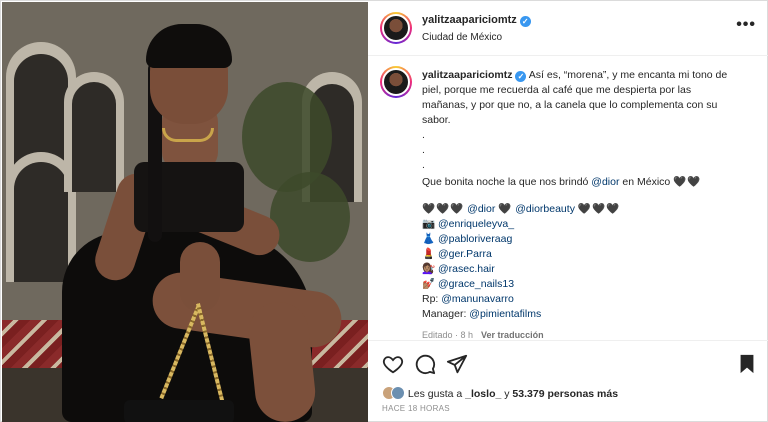 The height and width of the screenshot is (422, 768). I want to click on dress-emoji: 👗, so click(429, 239).